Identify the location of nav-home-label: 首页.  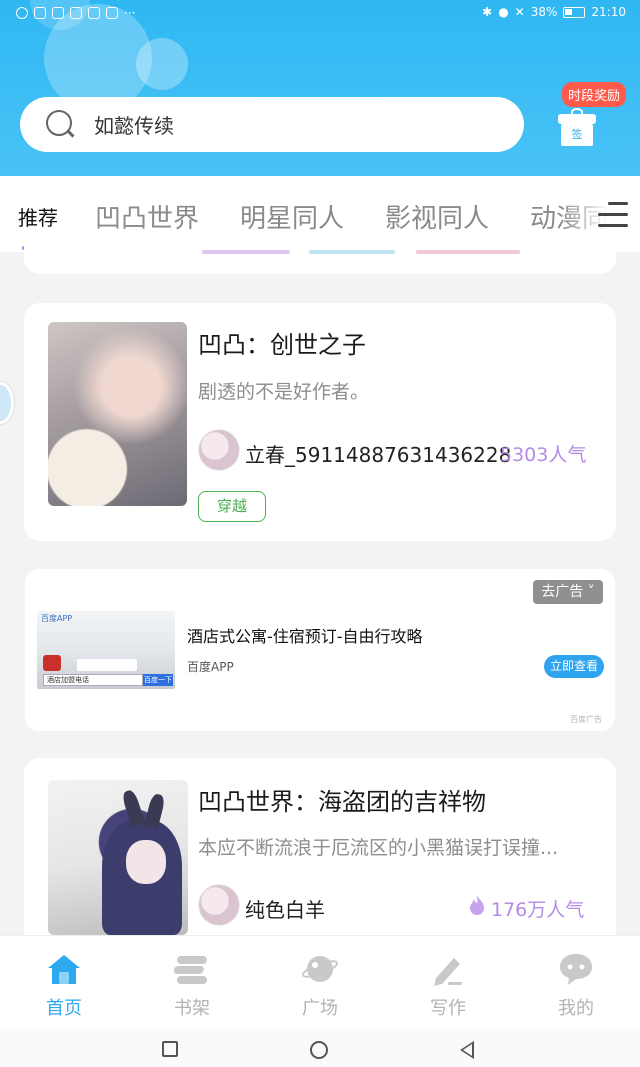
(64, 1008).